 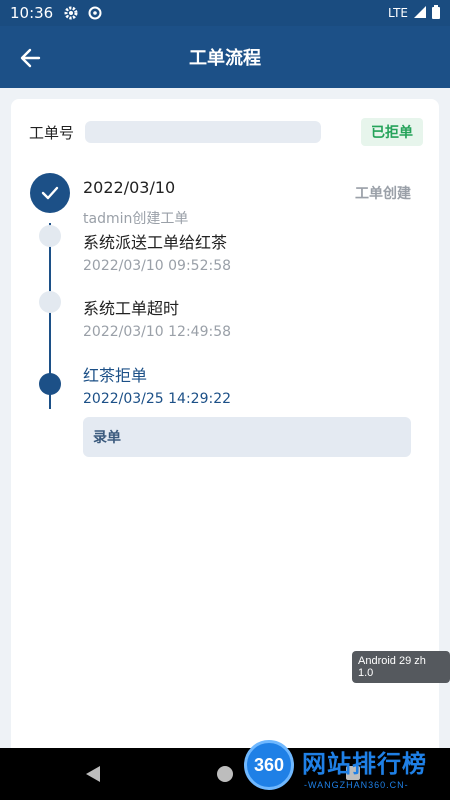 What do you see at coordinates (157, 399) in the screenshot?
I see `step-time: 2022/03/25 14:29:22` at bounding box center [157, 399].